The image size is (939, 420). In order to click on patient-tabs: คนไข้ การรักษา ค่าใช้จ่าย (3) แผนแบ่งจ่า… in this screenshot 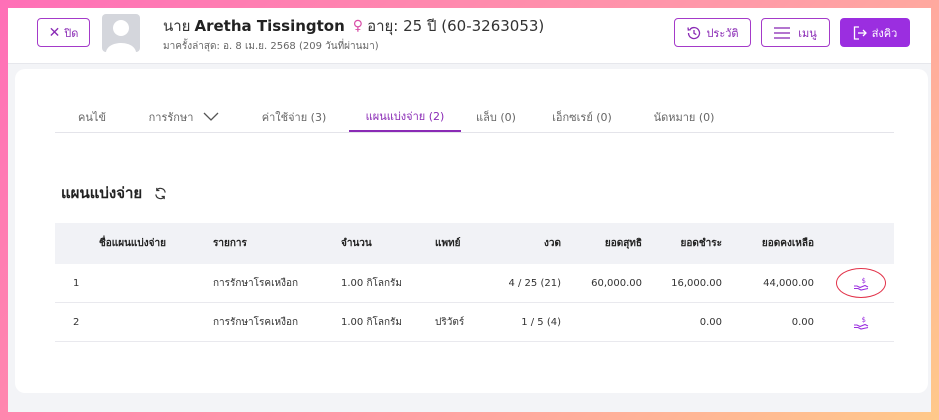, I will do `click(474, 117)`.